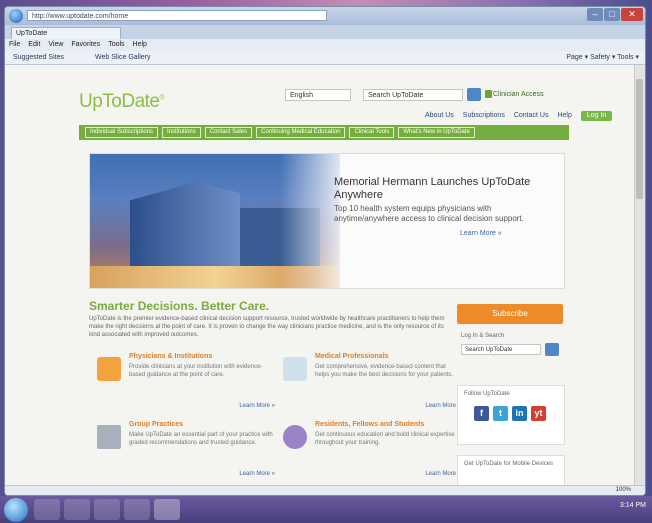 This screenshot has height=523, width=652. I want to click on menu-edit: Edit, so click(34, 45).